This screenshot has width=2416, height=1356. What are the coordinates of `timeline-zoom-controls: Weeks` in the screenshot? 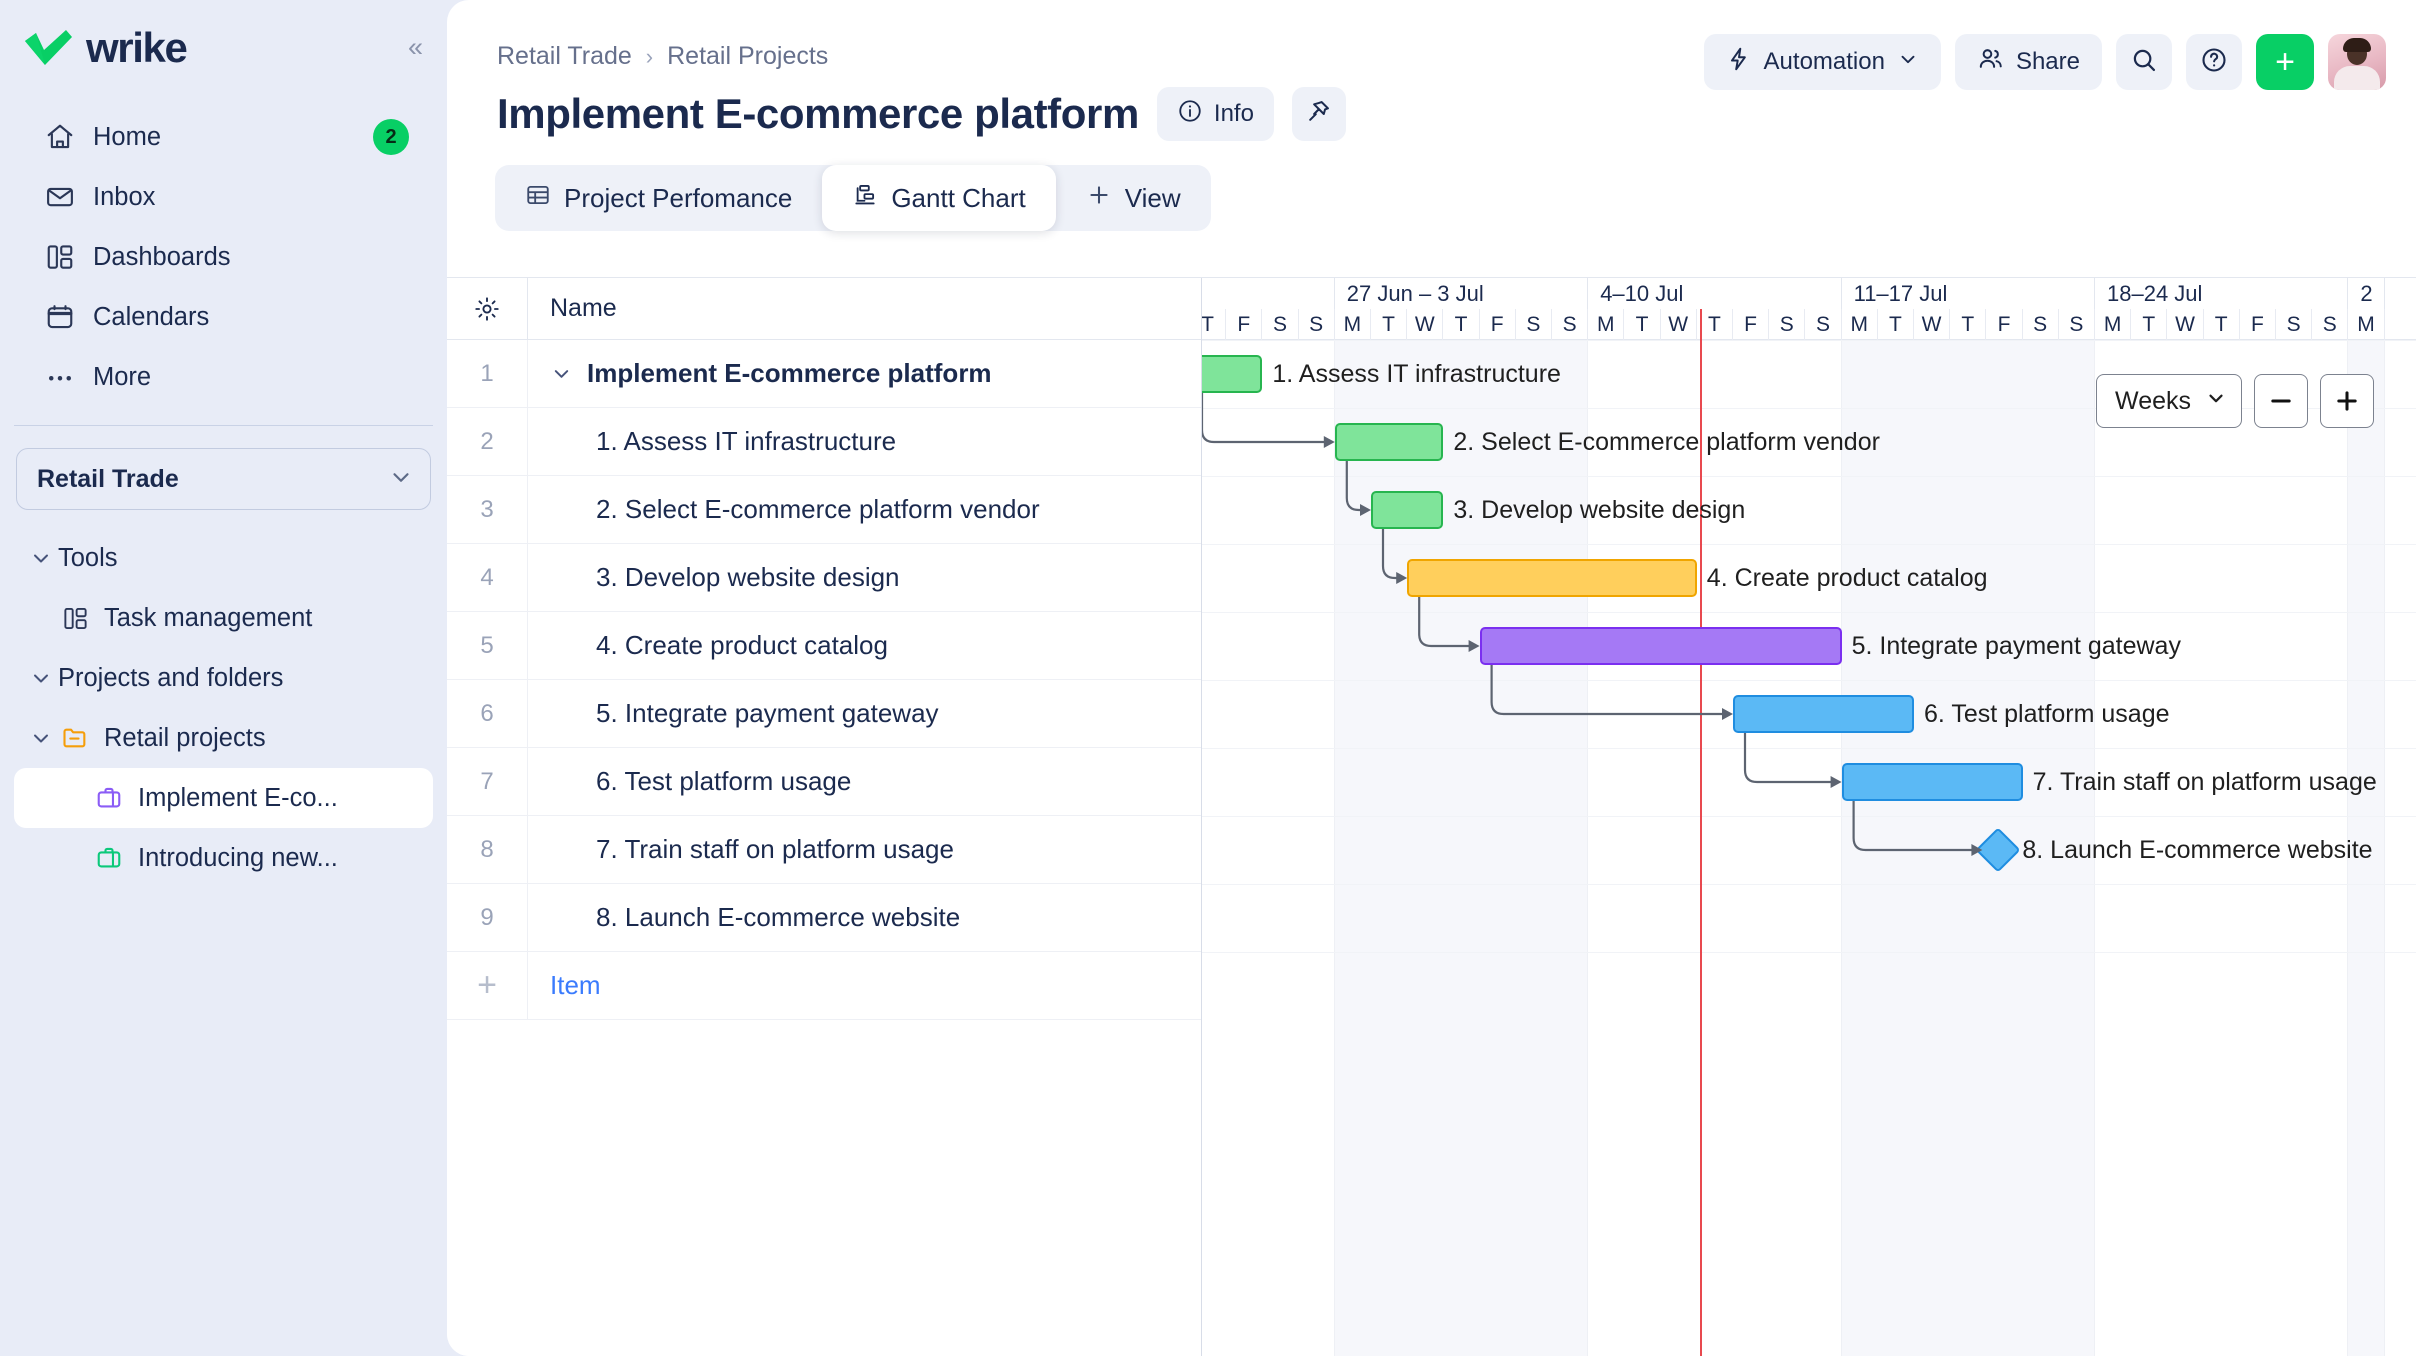 It's located at (2235, 401).